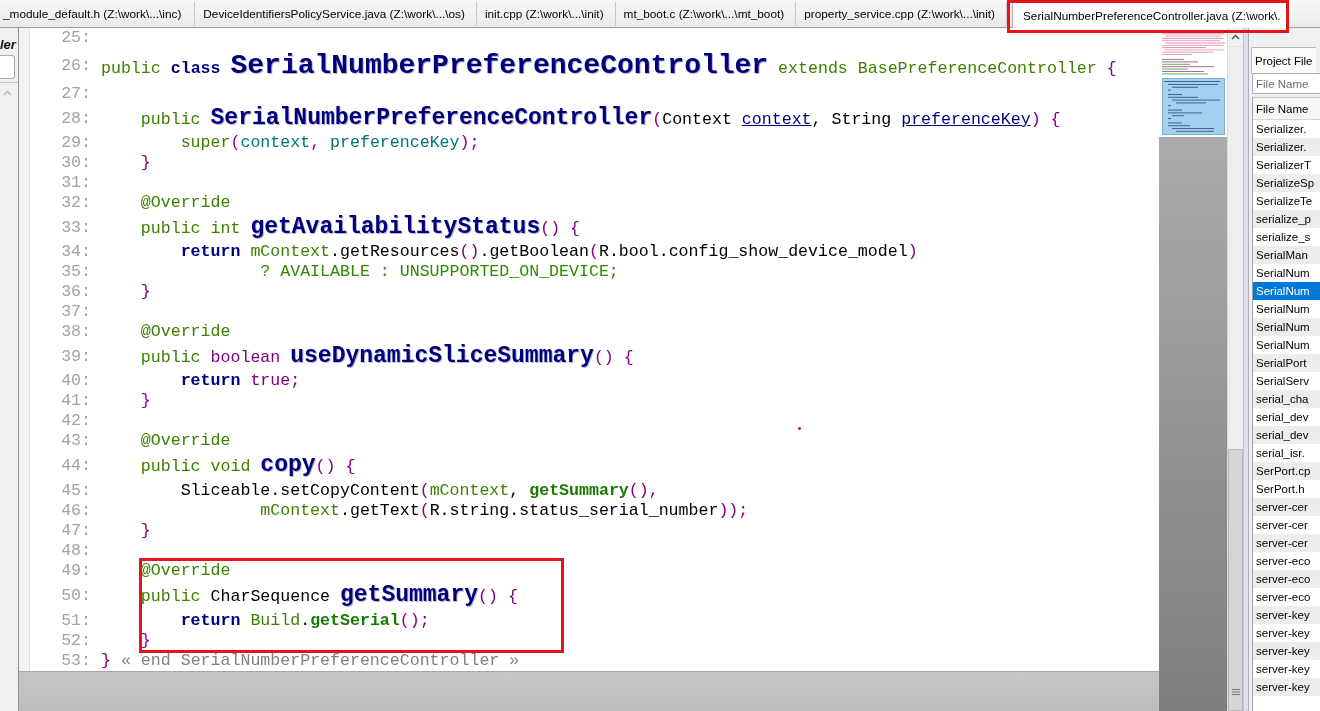 The width and height of the screenshot is (1320, 711). Describe the element at coordinates (76, 118) in the screenshot. I see `line-number: 28:` at that location.